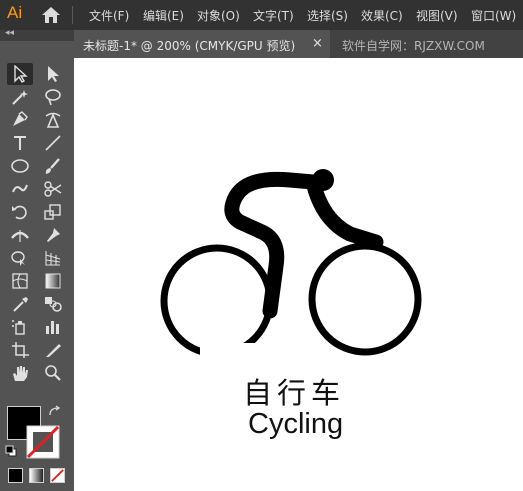 The height and width of the screenshot is (491, 523). I want to click on rear-wheel-gap, so click(230, 353).